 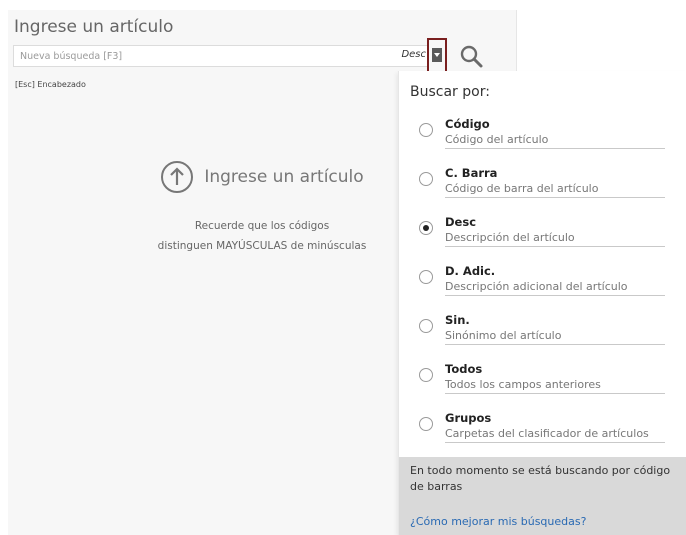 I want to click on escape-hint: [Esc] Encabezado, so click(x=50, y=84).